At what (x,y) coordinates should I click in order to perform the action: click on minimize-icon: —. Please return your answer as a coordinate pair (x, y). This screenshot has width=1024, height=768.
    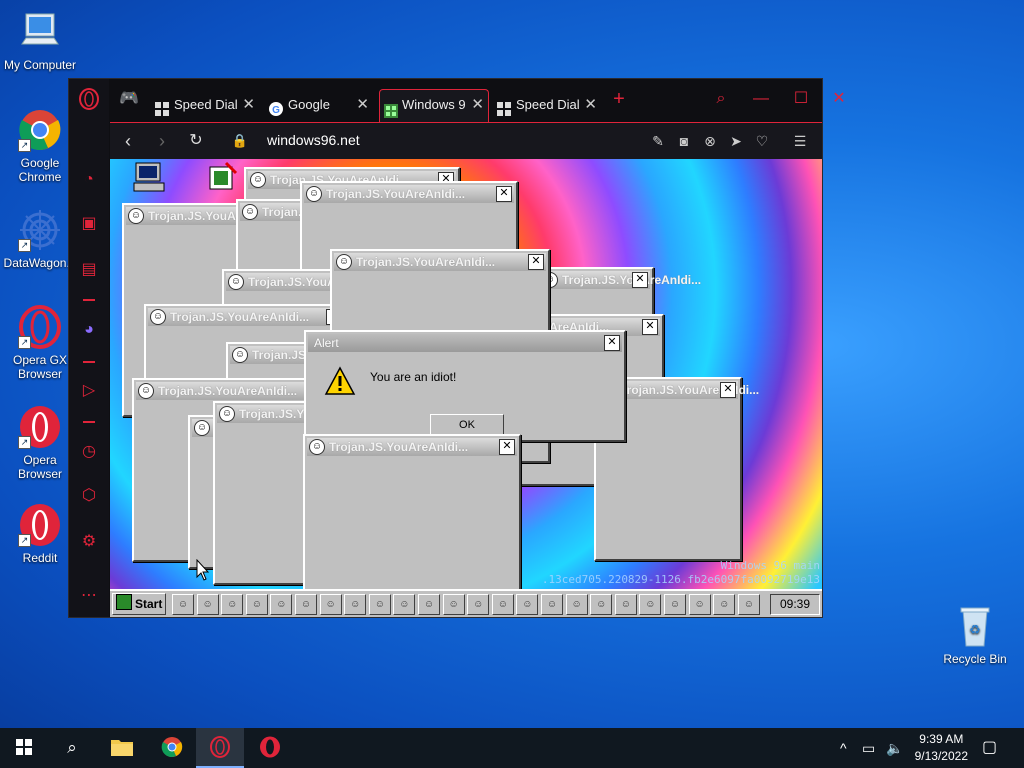
    Looking at the image, I should click on (761, 99).